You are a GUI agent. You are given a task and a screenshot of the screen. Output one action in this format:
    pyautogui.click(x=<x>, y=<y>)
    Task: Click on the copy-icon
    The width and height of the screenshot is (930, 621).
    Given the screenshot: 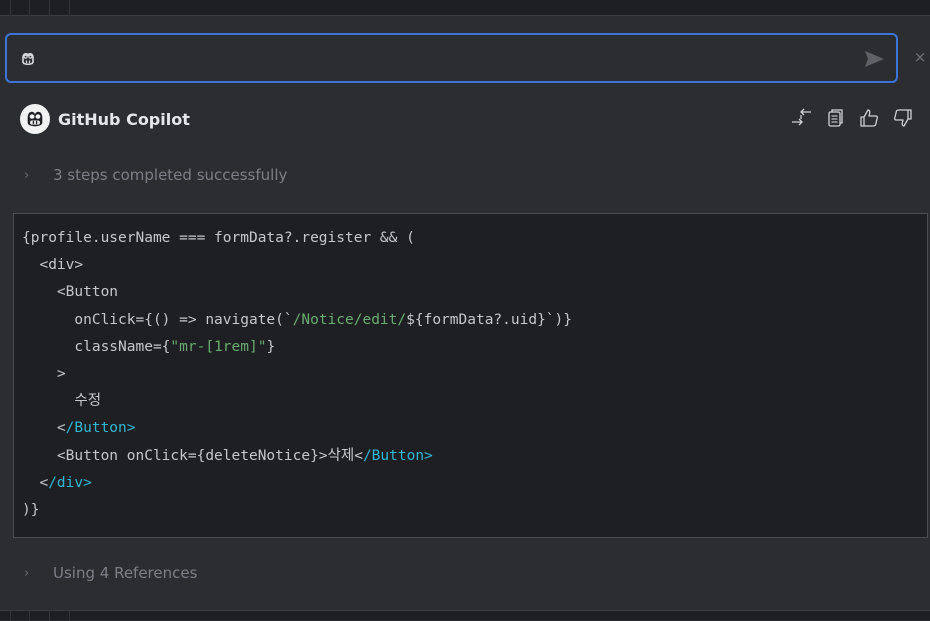 What is the action you would take?
    pyautogui.click(x=835, y=118)
    